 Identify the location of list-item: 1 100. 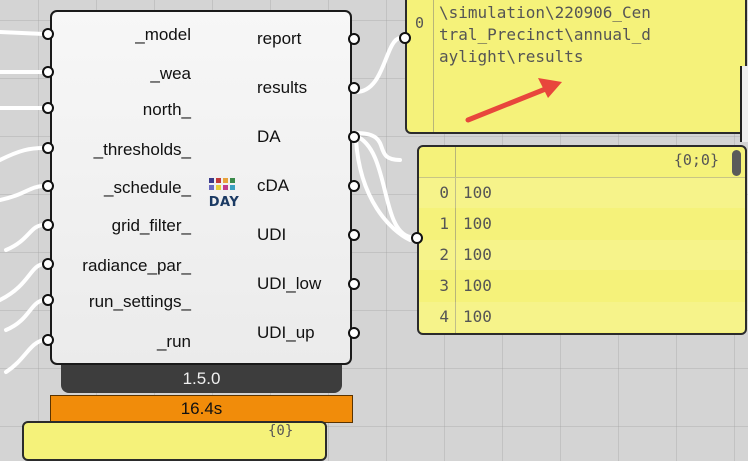
(582, 224).